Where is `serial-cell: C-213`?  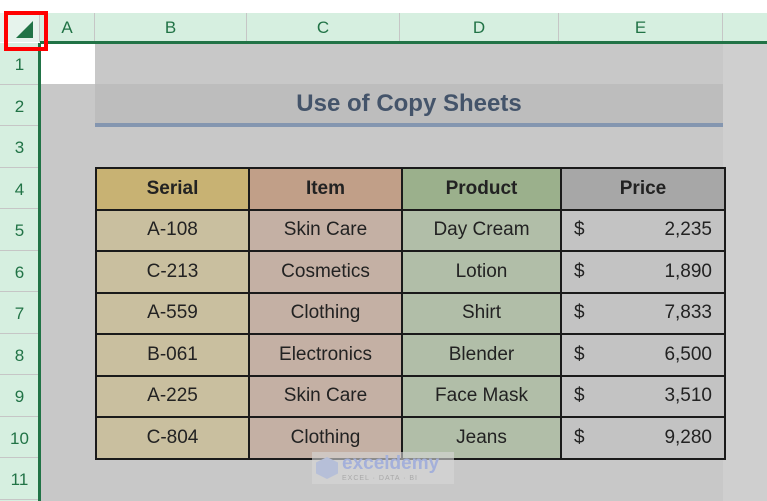 serial-cell: C-213 is located at coordinates (172, 272).